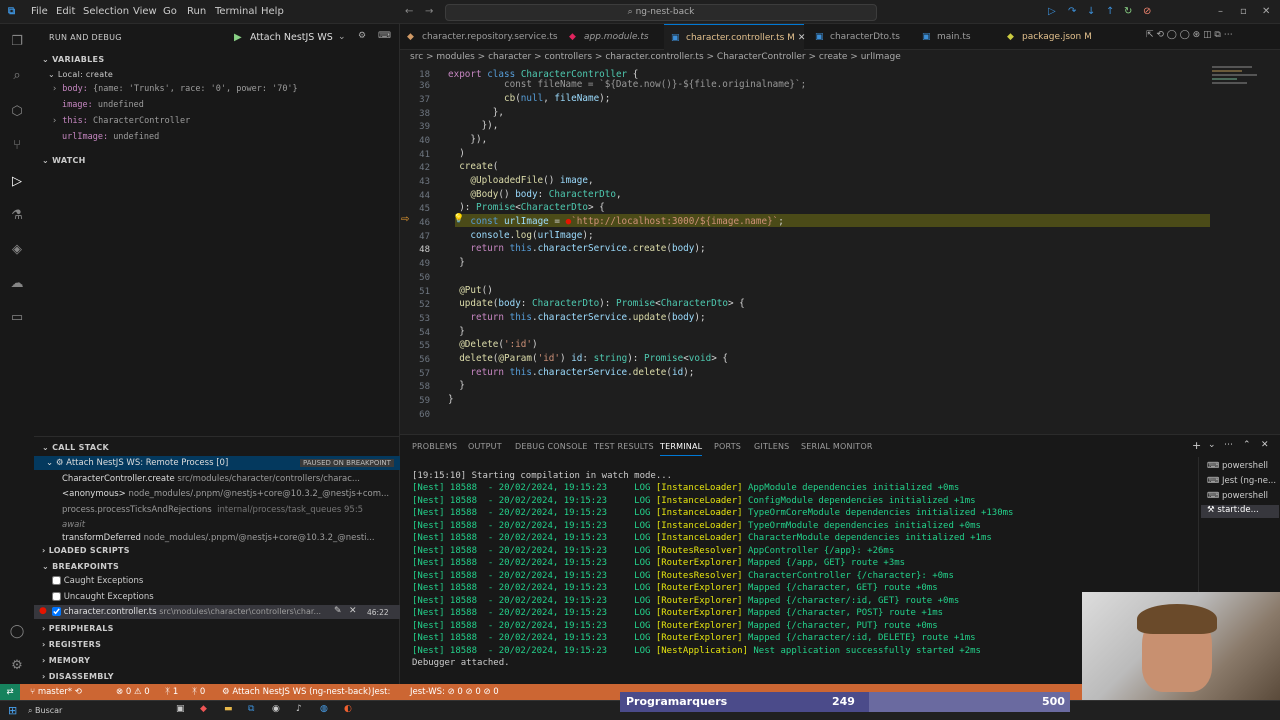 This screenshot has height=720, width=1280. What do you see at coordinates (39, 11) in the screenshot?
I see `menu-file: File` at bounding box center [39, 11].